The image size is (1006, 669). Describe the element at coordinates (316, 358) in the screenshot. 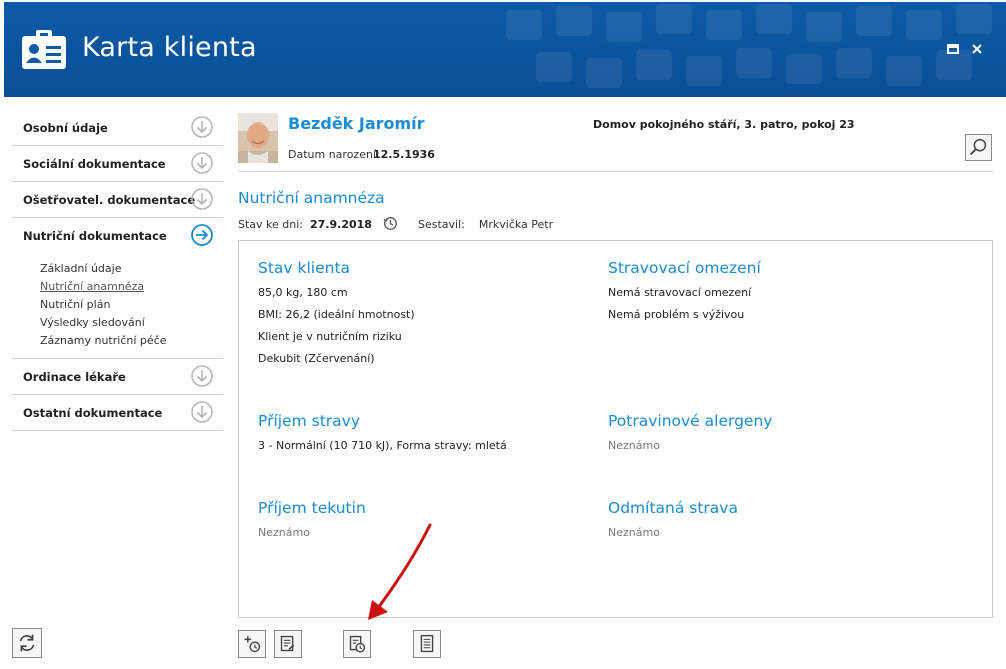

I see `block-line: Dekubit (Zčervenání)` at that location.